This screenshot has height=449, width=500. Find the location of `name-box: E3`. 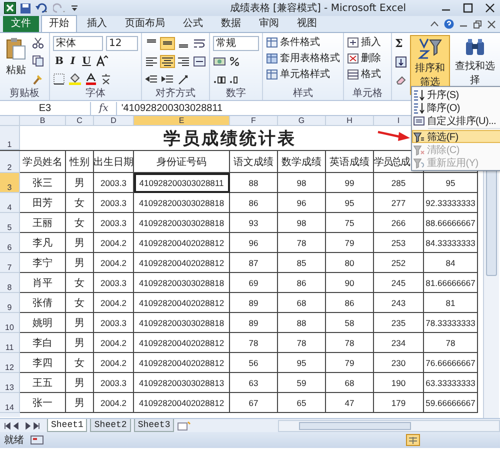

name-box: E3 is located at coordinates (45, 108).